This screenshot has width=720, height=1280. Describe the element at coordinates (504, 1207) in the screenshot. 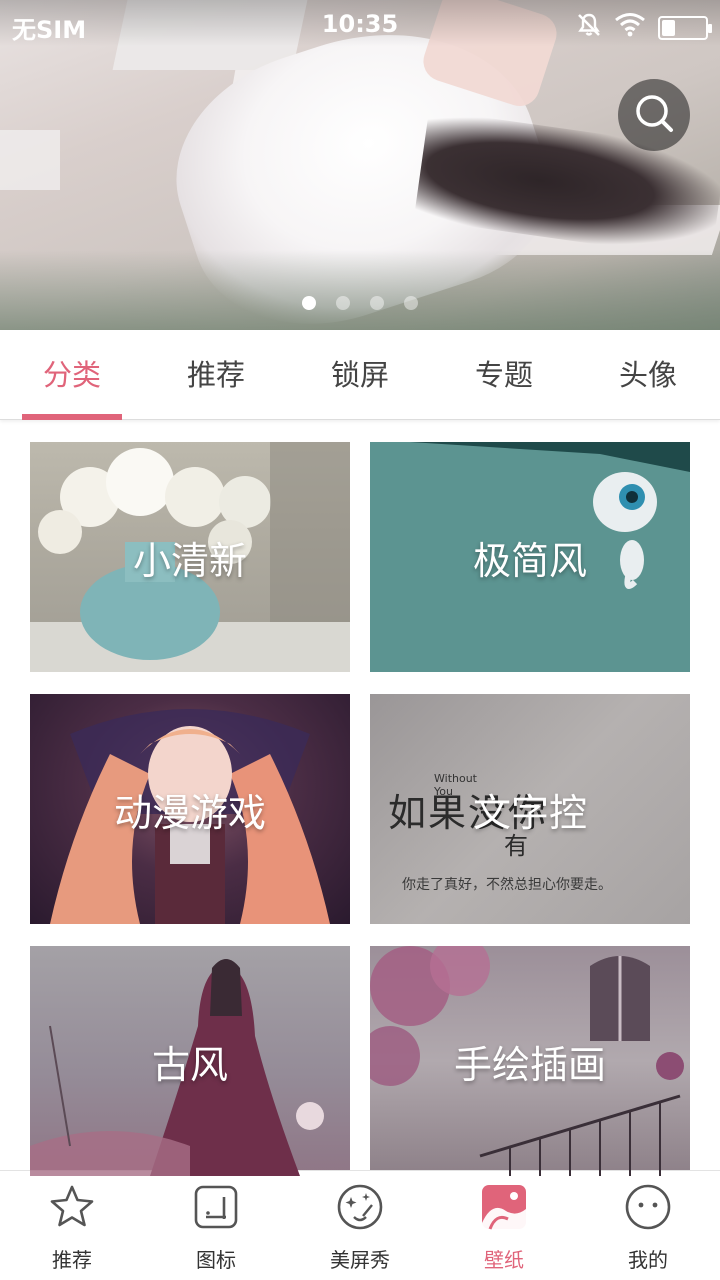

I see `wallpaper-icon` at that location.